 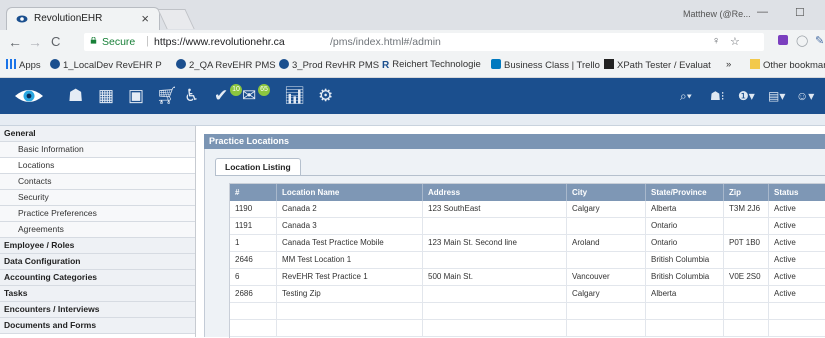 What do you see at coordinates (685, 192) in the screenshot?
I see `column-header-state-province: State/Province` at bounding box center [685, 192].